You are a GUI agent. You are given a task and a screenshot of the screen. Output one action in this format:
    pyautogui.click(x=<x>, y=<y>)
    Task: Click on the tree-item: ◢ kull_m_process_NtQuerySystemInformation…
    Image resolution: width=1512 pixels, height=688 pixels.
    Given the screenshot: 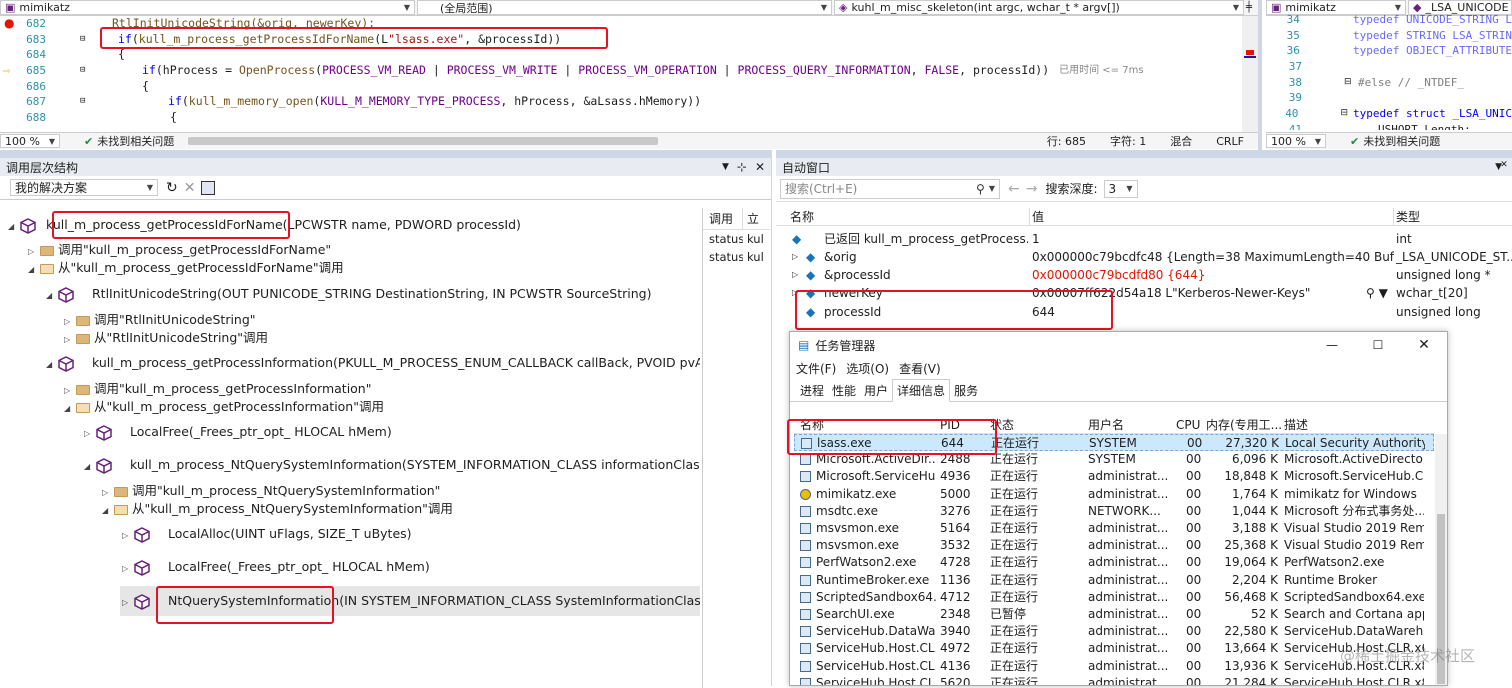 What is the action you would take?
    pyautogui.click(x=392, y=465)
    